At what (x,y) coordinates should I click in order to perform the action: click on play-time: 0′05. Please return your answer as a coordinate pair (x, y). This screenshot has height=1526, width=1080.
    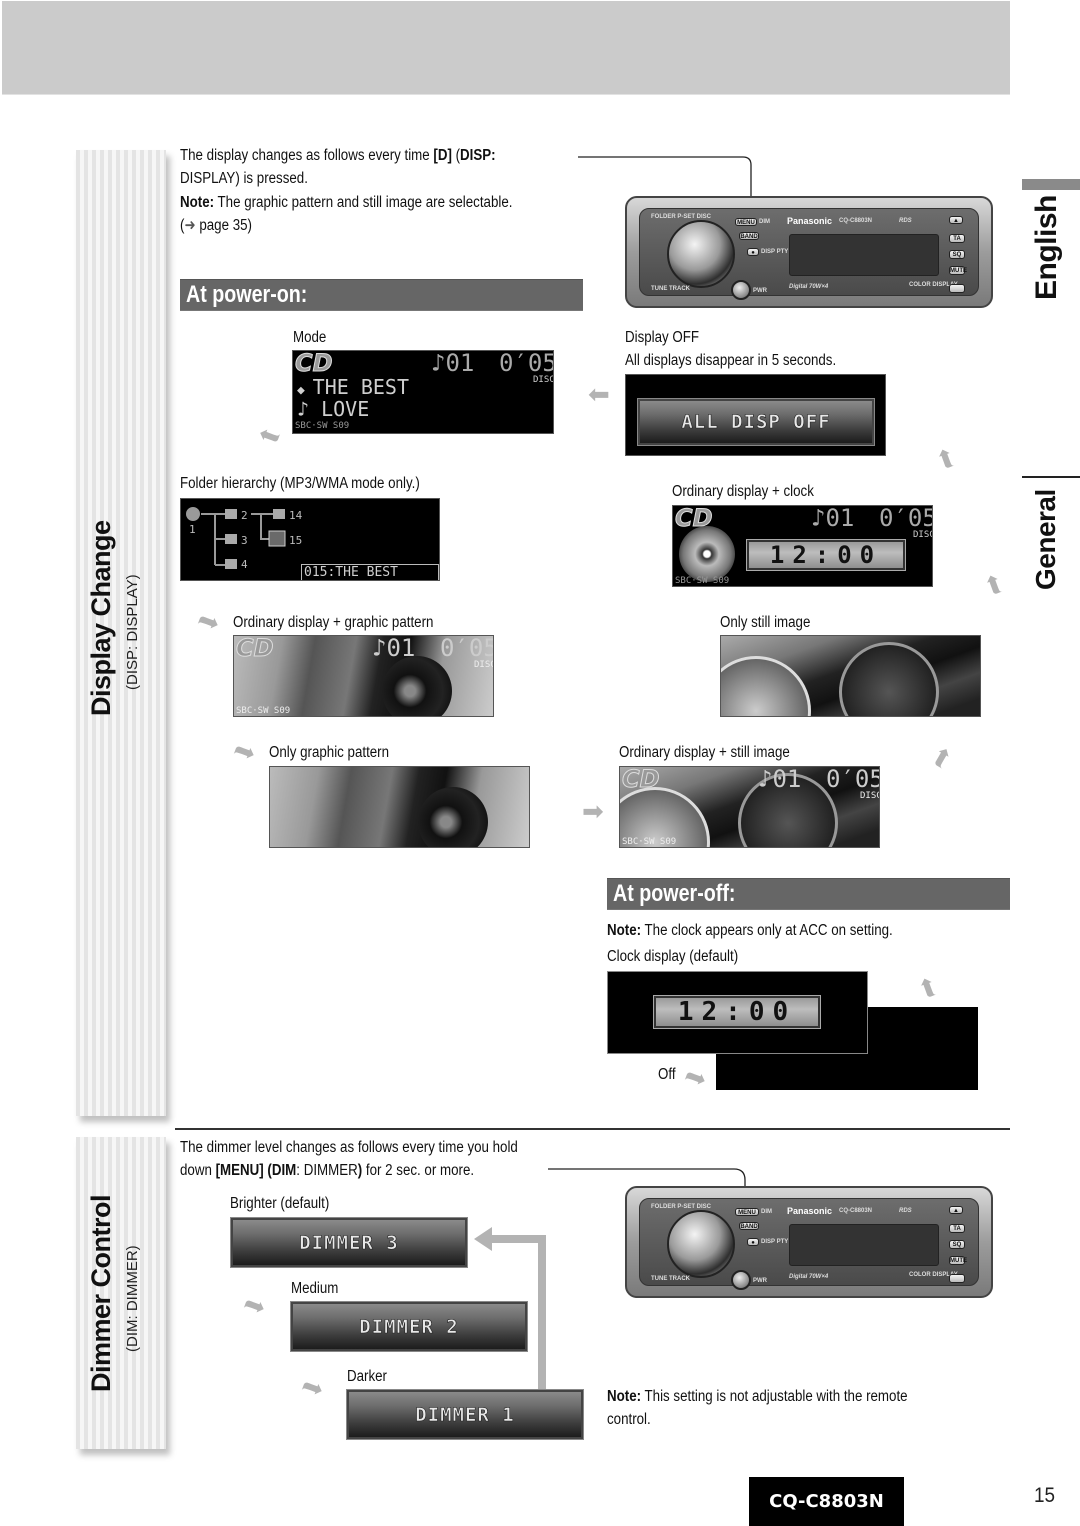
    Looking at the image, I should click on (906, 518).